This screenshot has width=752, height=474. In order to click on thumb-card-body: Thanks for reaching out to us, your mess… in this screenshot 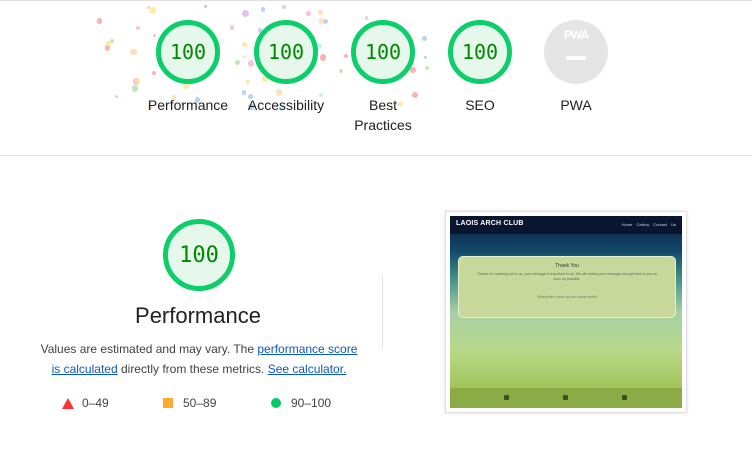, I will do `click(567, 276)`.